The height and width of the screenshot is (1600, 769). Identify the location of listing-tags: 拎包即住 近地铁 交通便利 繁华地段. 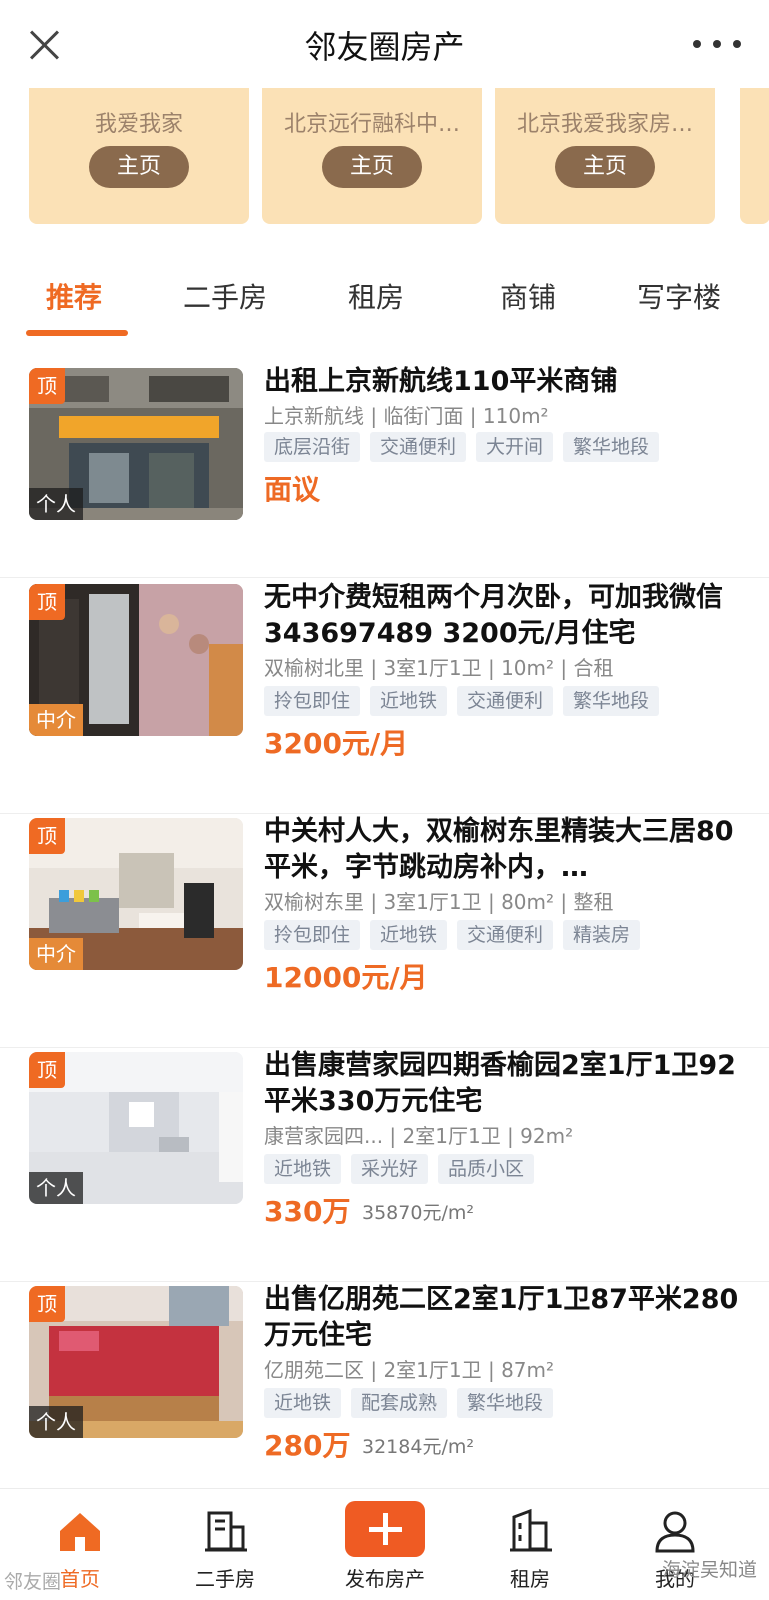
(462, 701).